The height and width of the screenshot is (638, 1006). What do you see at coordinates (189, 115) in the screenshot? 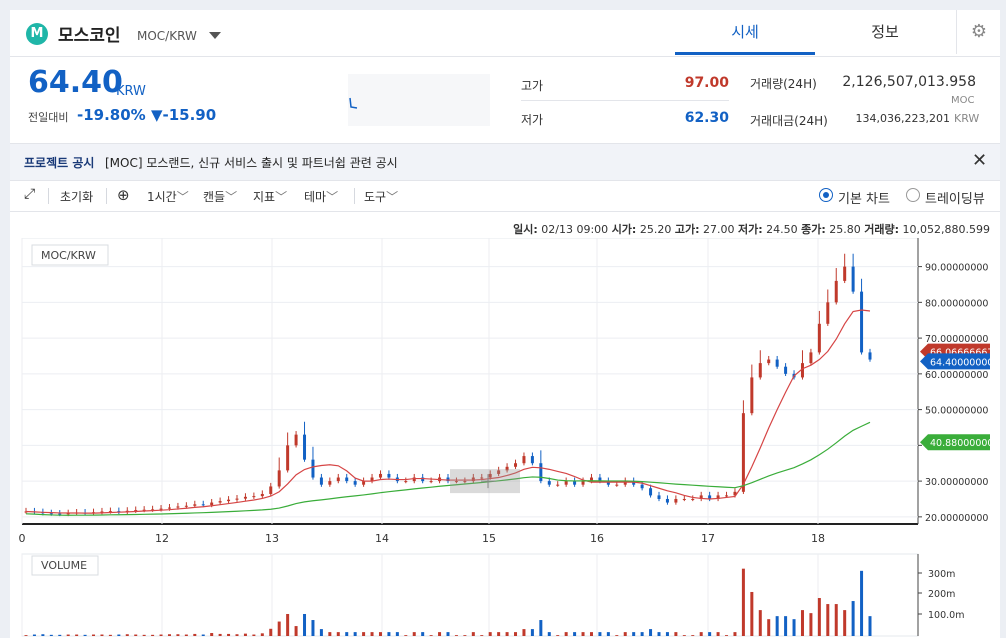
I see `change-value: -15.90` at bounding box center [189, 115].